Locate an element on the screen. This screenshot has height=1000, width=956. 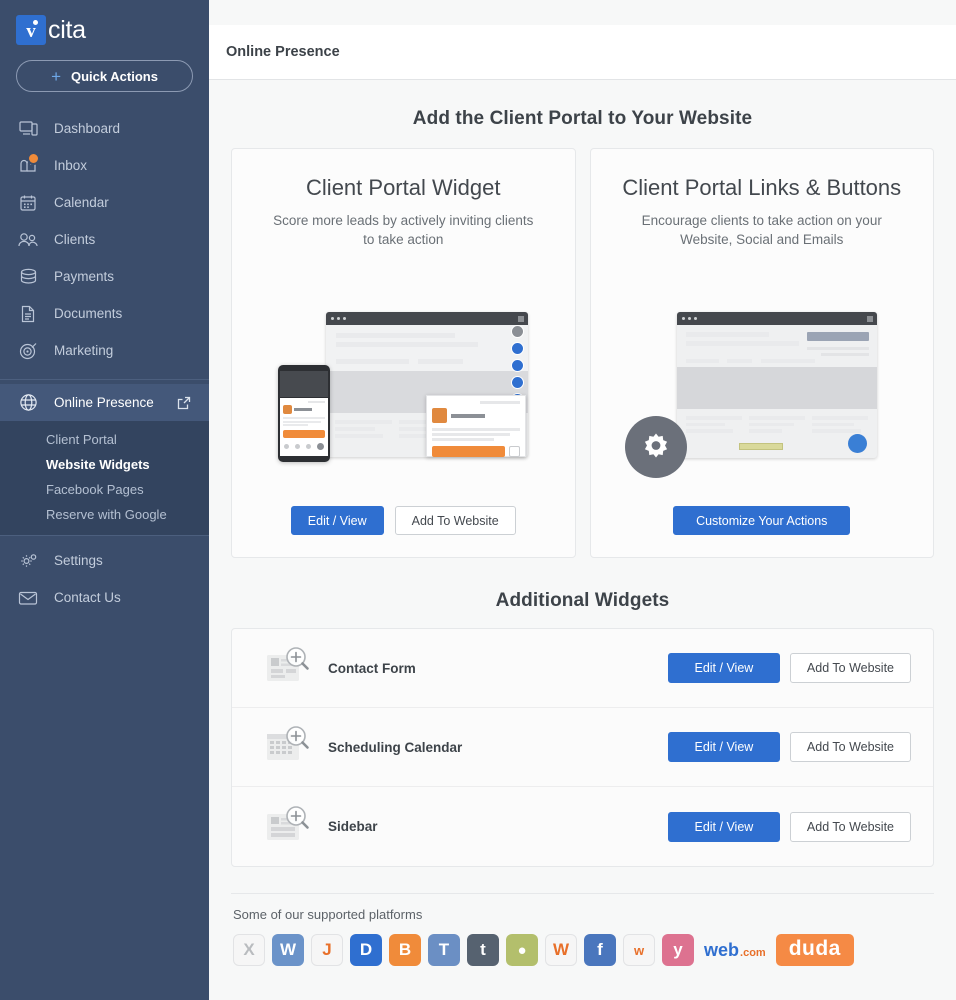
platform-weebly-icon: w is located at coordinates (639, 950).